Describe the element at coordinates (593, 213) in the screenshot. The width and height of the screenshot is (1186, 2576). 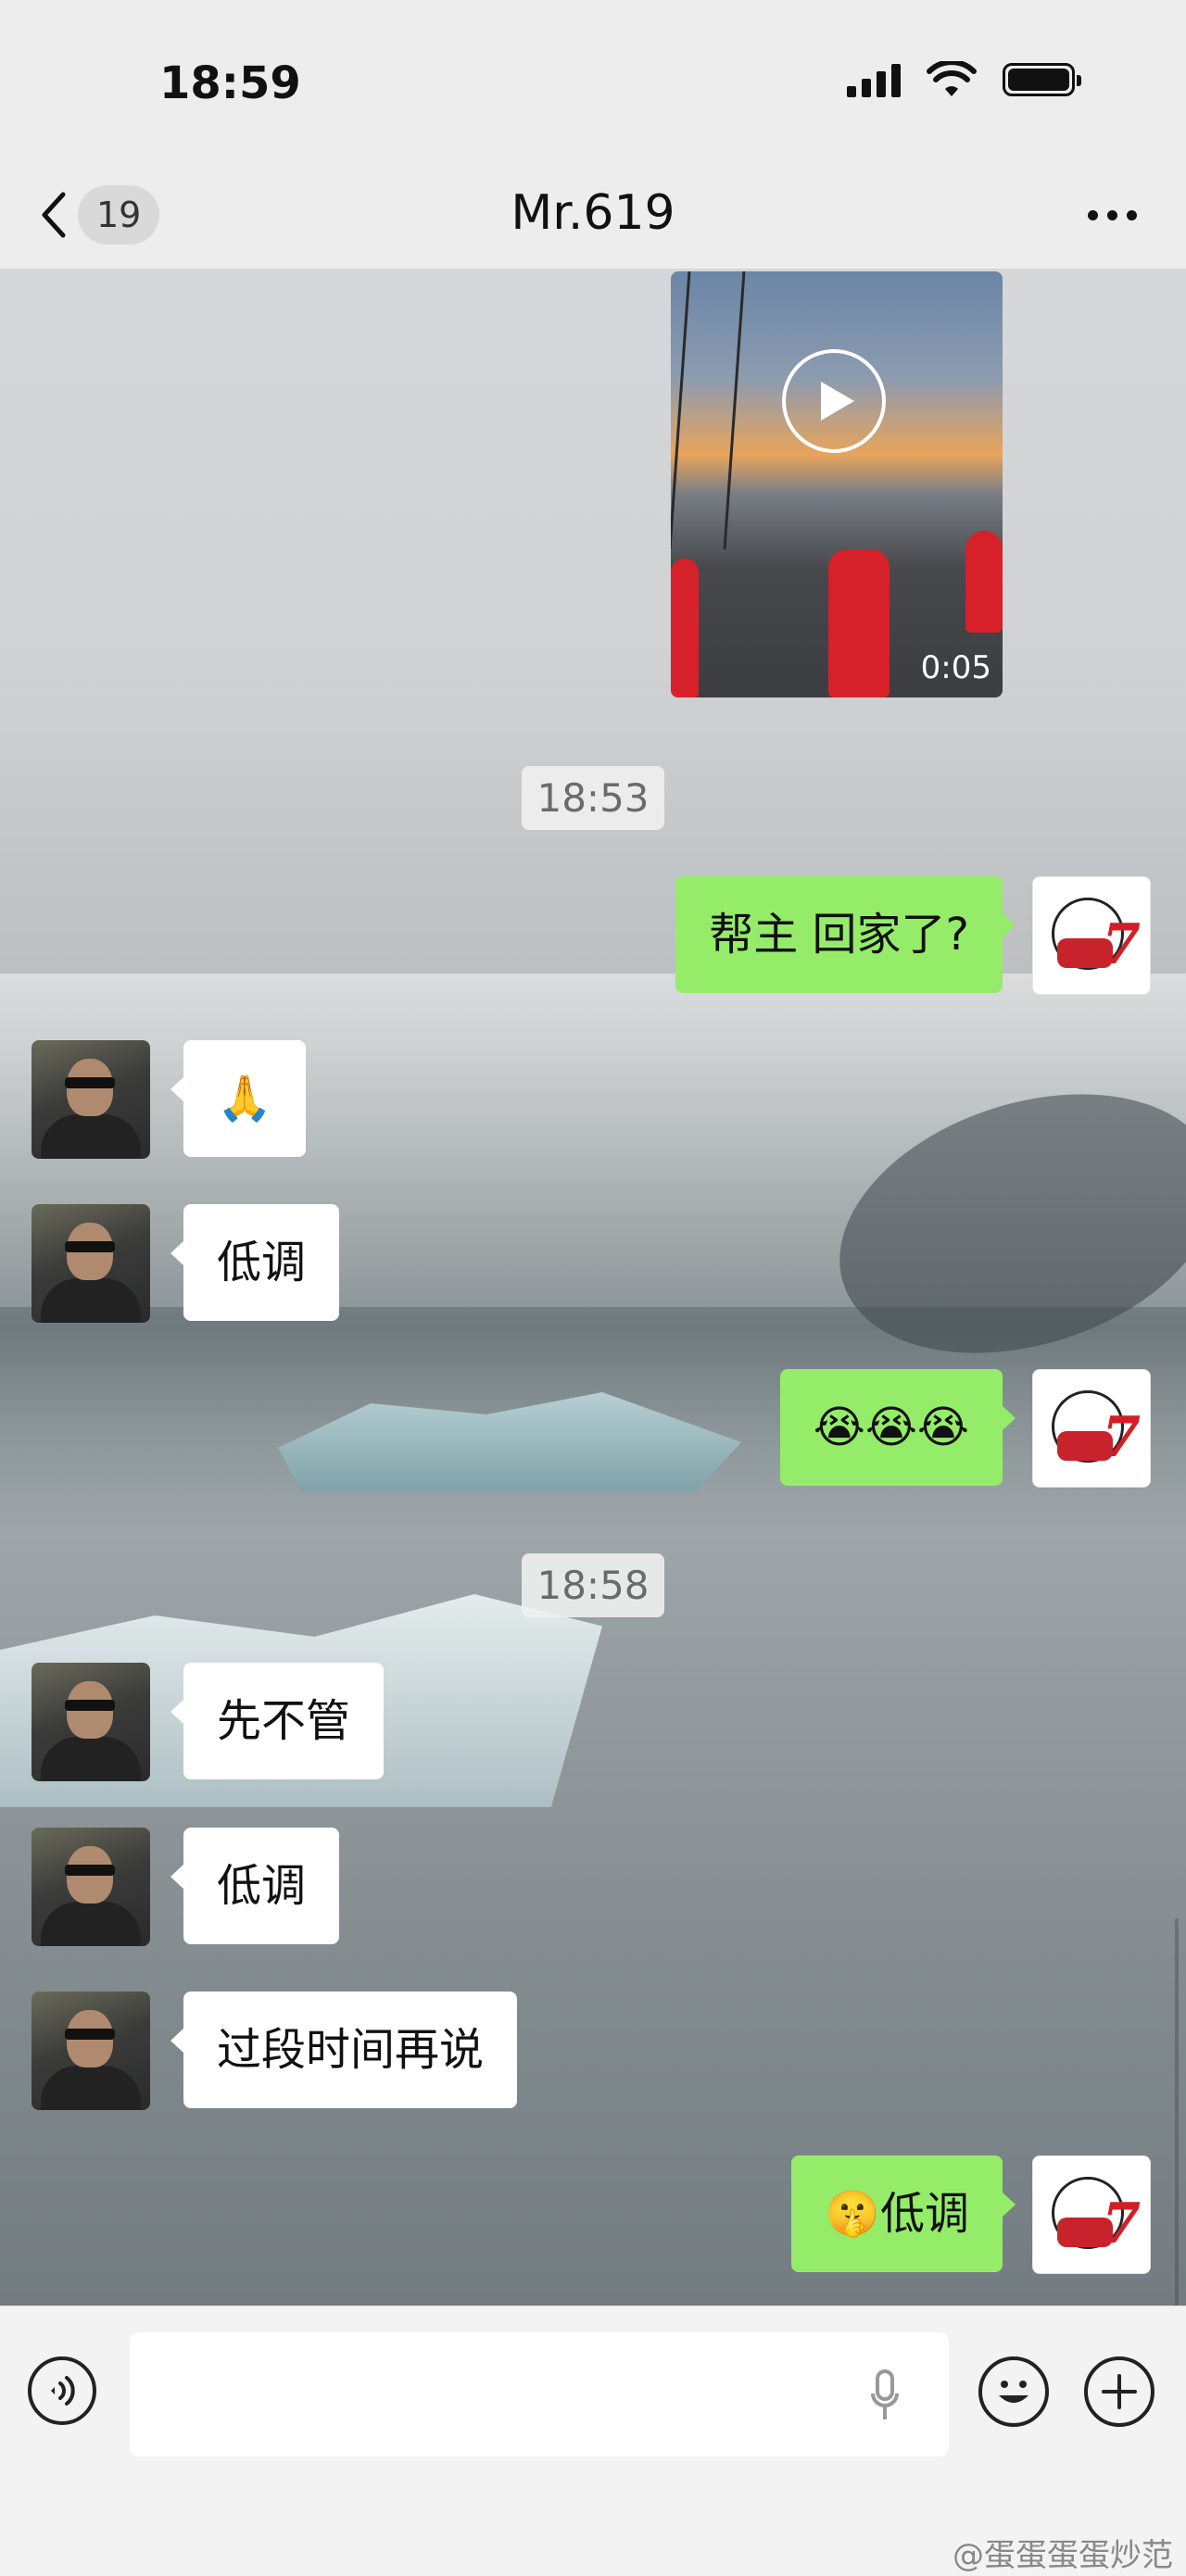
I see `chat-title: Mr.619` at that location.